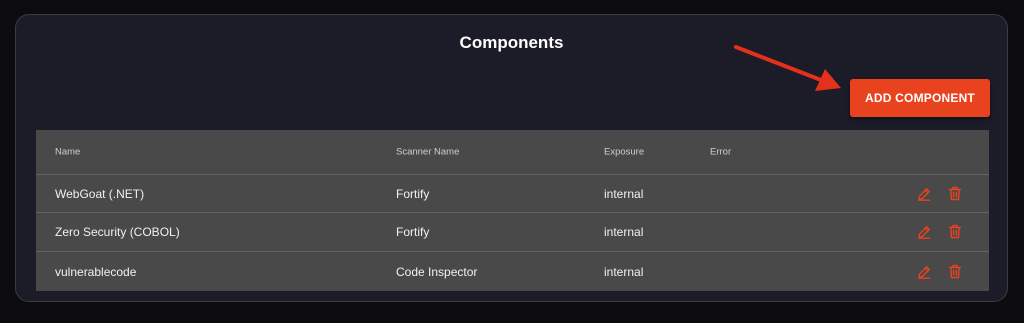 Image resolution: width=1024 pixels, height=323 pixels. I want to click on table-row: WebGoat (.NET) Fortify internal, so click(512, 193).